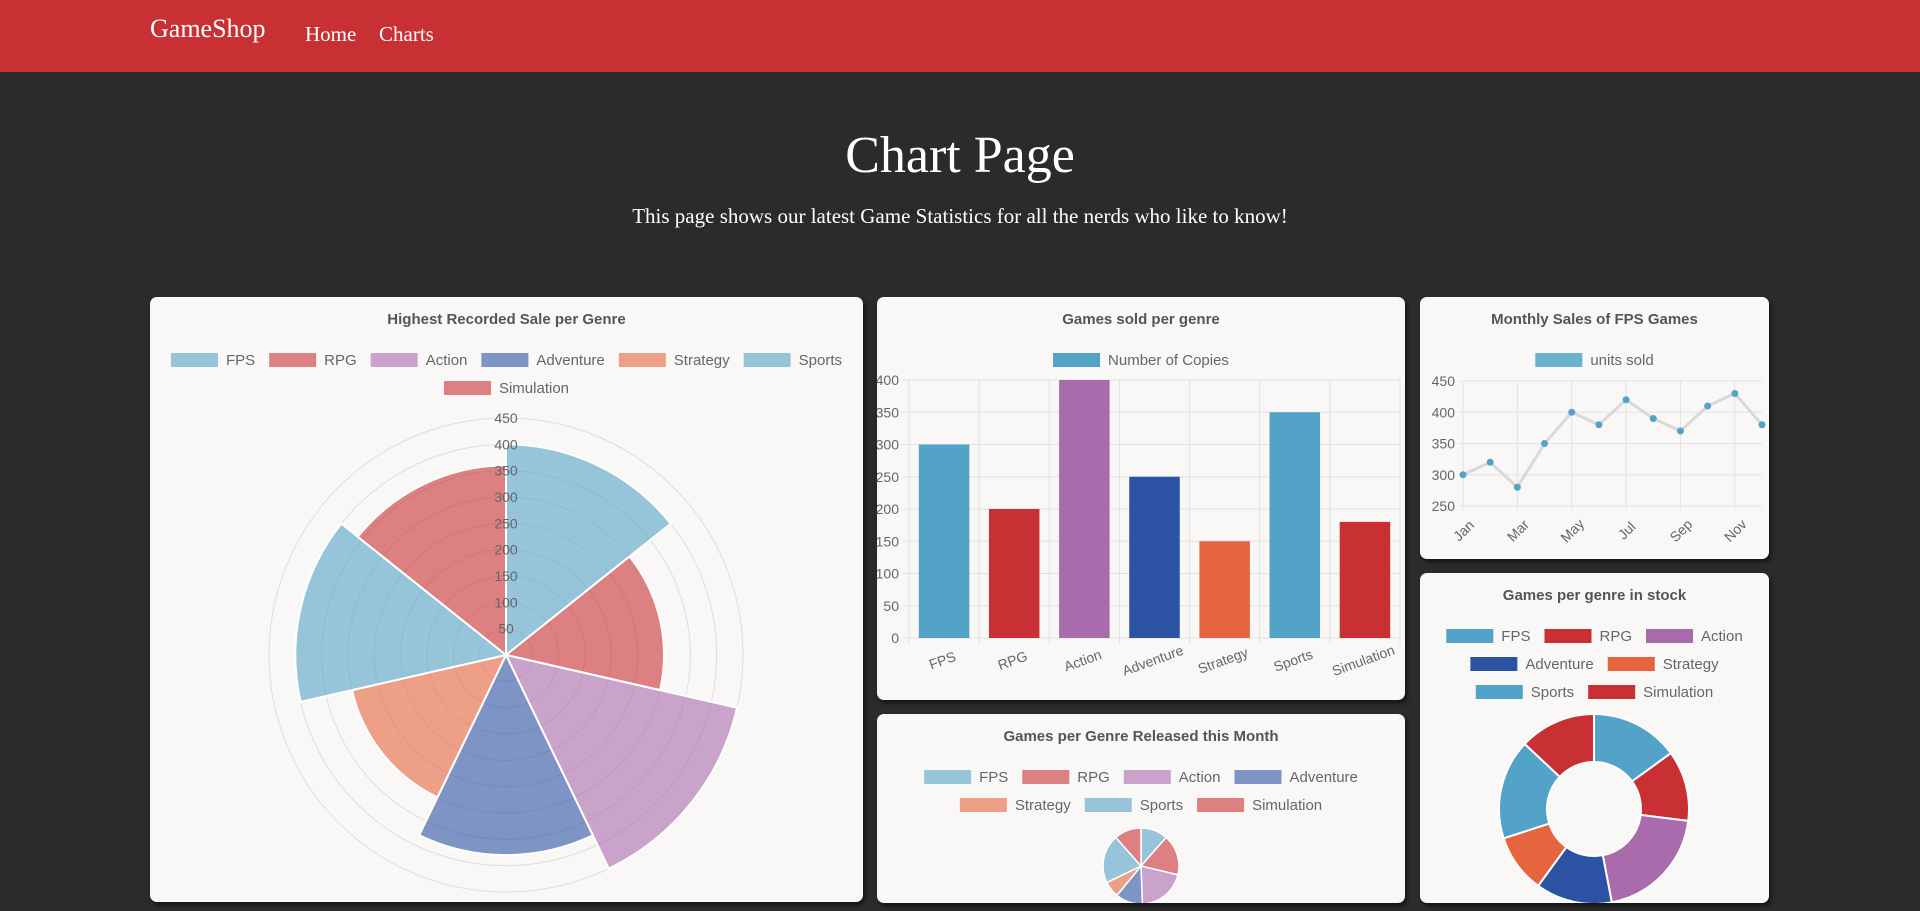  I want to click on radial-tick-label: 450, so click(506, 418).